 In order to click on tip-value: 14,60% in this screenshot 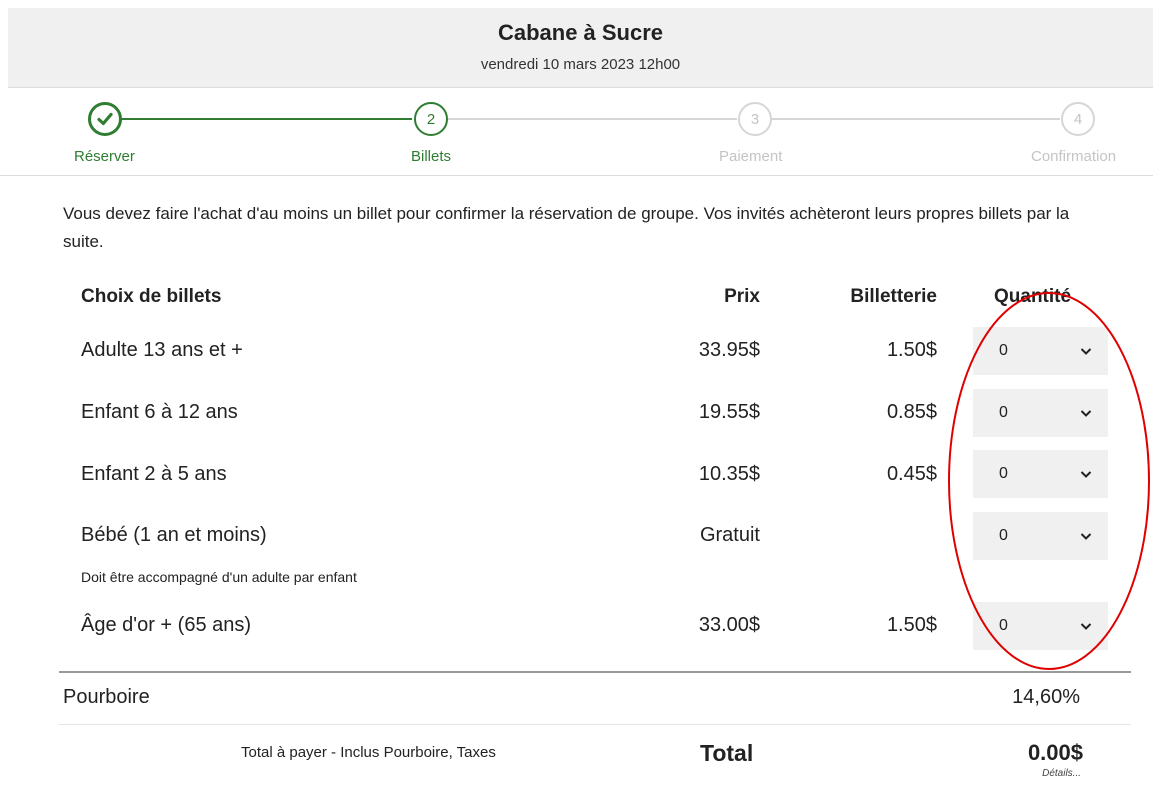, I will do `click(1046, 697)`.